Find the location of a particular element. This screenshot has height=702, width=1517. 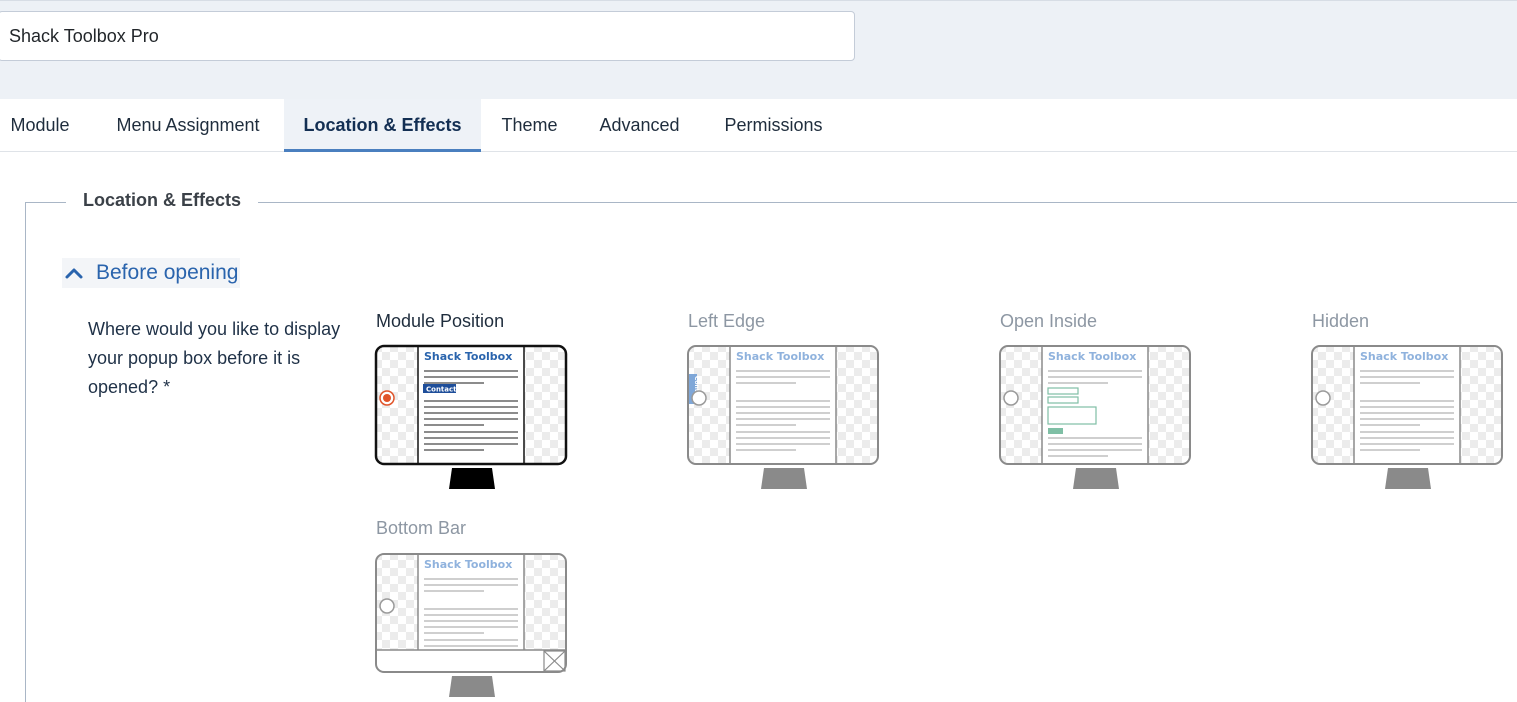

module-title-input is located at coordinates (427, 36).